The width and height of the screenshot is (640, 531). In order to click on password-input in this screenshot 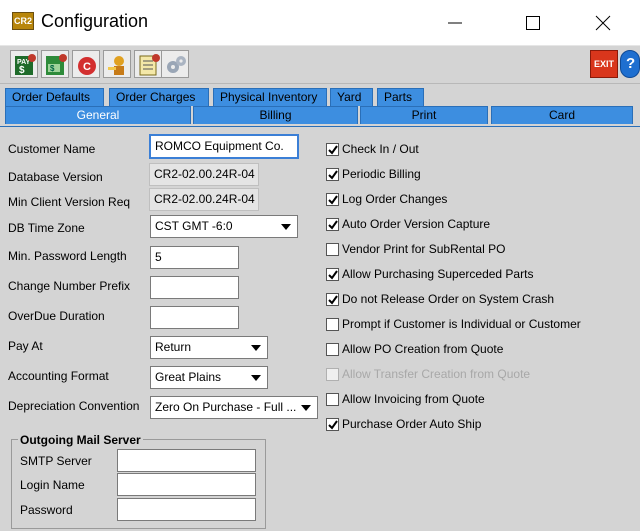, I will do `click(186, 509)`.